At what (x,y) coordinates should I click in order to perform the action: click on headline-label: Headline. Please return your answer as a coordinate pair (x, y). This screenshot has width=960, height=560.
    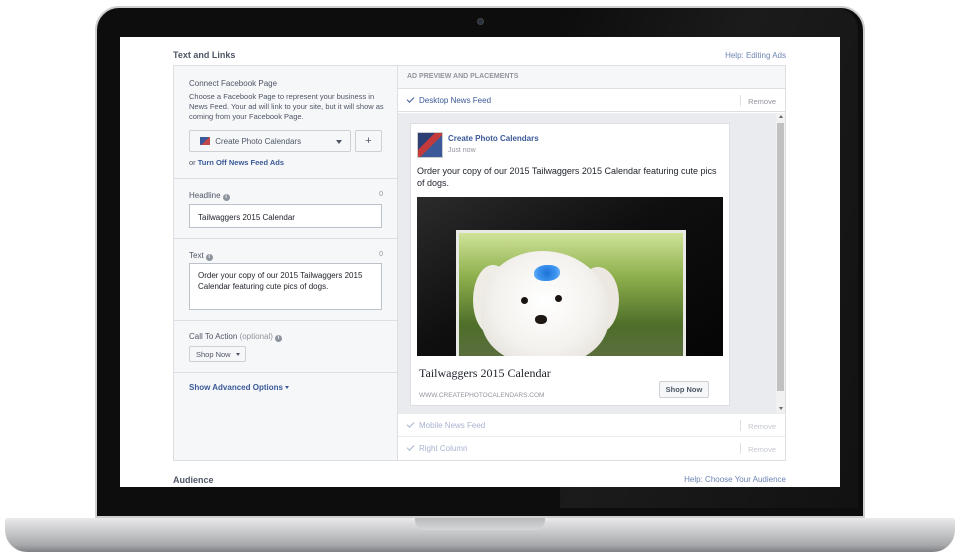
    Looking at the image, I should click on (205, 195).